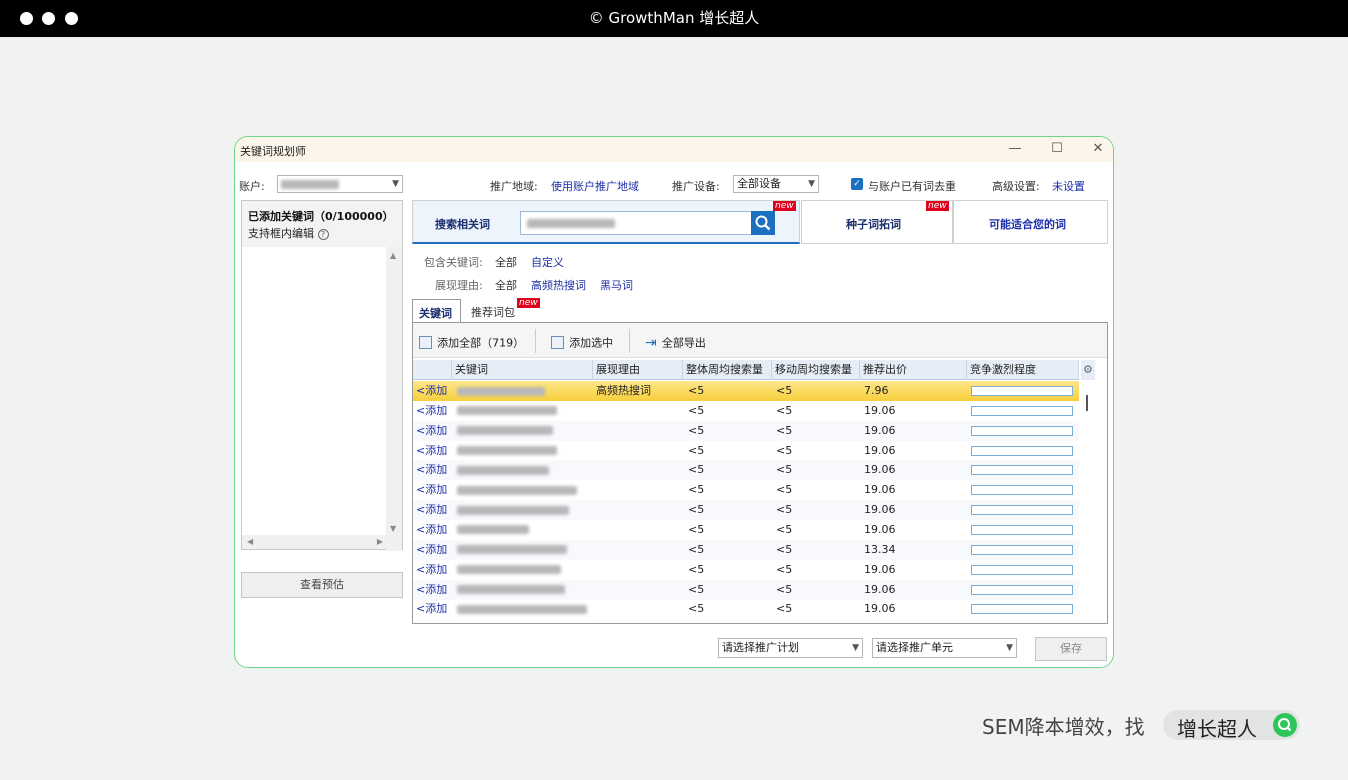 Image resolution: width=1348 pixels, height=780 pixels. What do you see at coordinates (522, 370) in the screenshot?
I see `header-keyword: 关键词` at bounding box center [522, 370].